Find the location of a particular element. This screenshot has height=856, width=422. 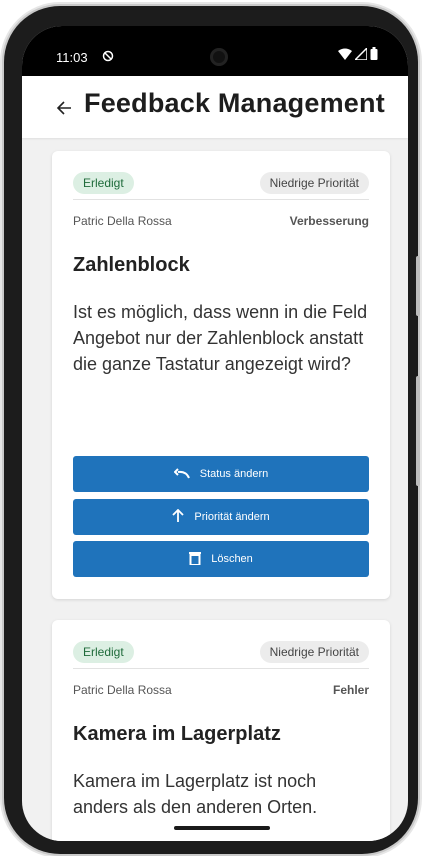

status-icons is located at coordinates (358, 54).